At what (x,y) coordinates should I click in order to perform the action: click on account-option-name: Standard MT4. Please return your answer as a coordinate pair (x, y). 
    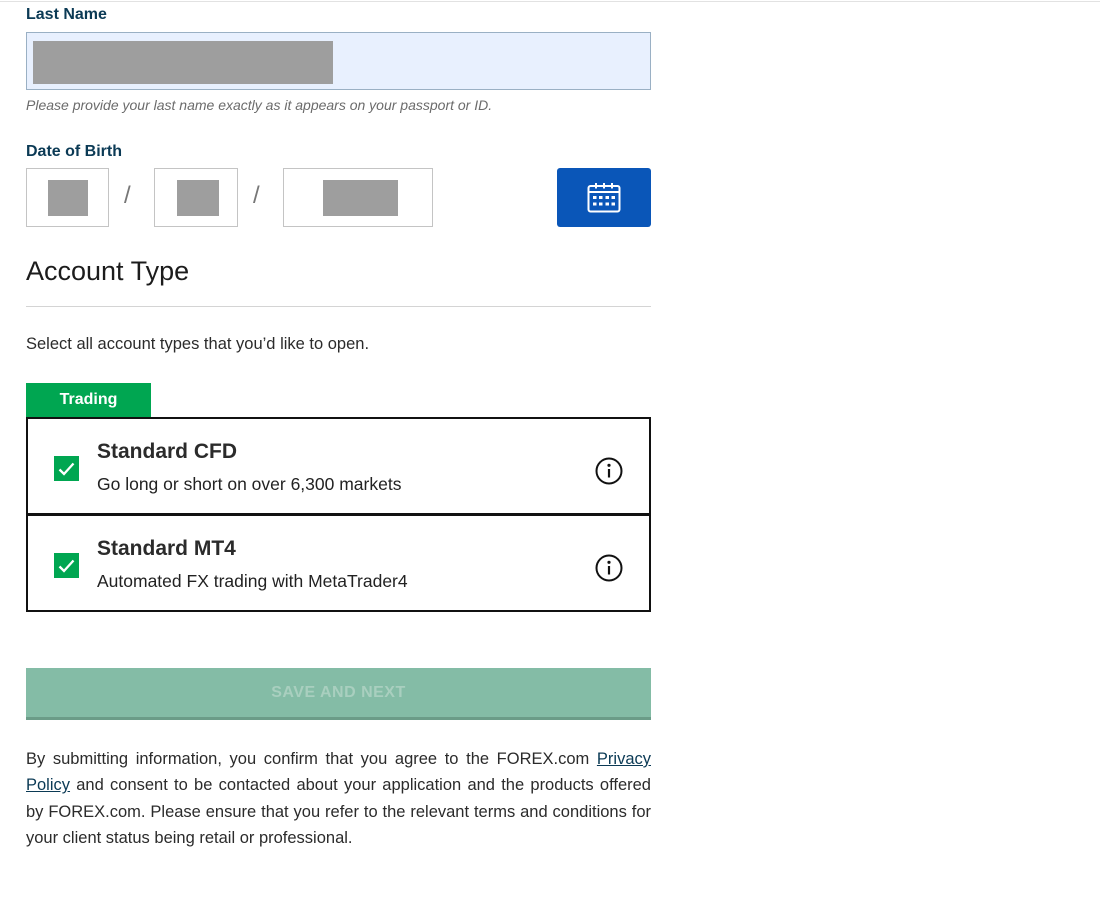
    Looking at the image, I should click on (166, 548).